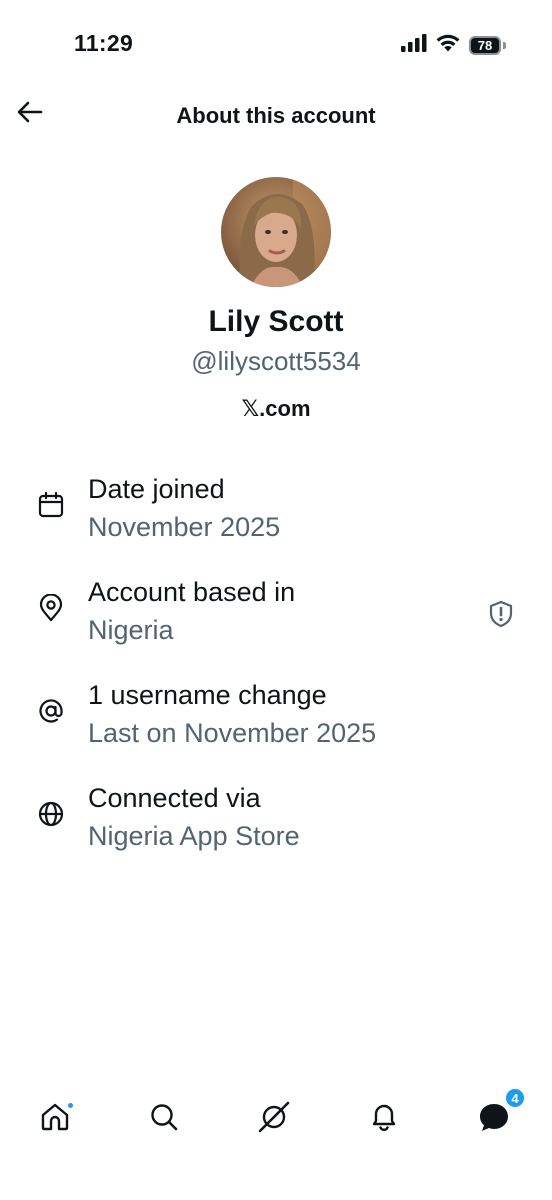 This screenshot has height=1200, width=552. What do you see at coordinates (104, 43) in the screenshot?
I see `status-time: 11:29` at bounding box center [104, 43].